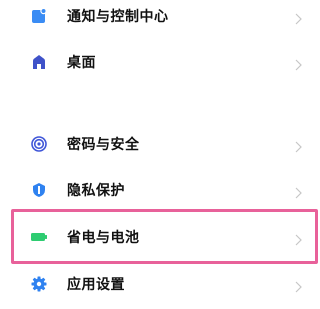 The image size is (320, 309). What do you see at coordinates (81, 63) in the screenshot?
I see `settings-item-label: 桌面` at bounding box center [81, 63].